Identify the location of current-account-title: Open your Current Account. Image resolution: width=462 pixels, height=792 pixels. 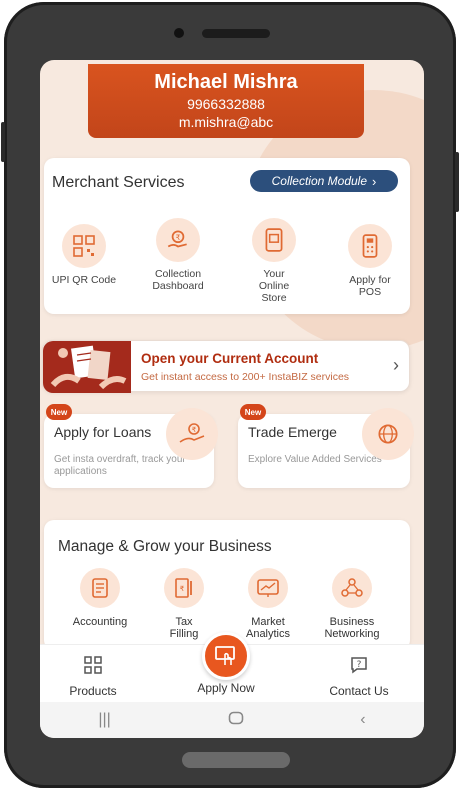
(230, 358).